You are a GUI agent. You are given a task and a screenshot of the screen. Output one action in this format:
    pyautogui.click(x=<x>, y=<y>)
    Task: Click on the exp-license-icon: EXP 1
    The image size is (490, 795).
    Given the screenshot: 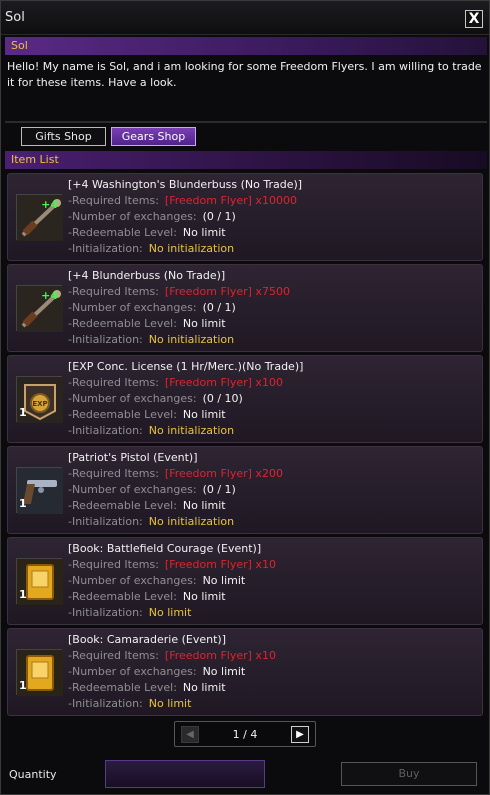 What is the action you would take?
    pyautogui.click(x=39, y=399)
    